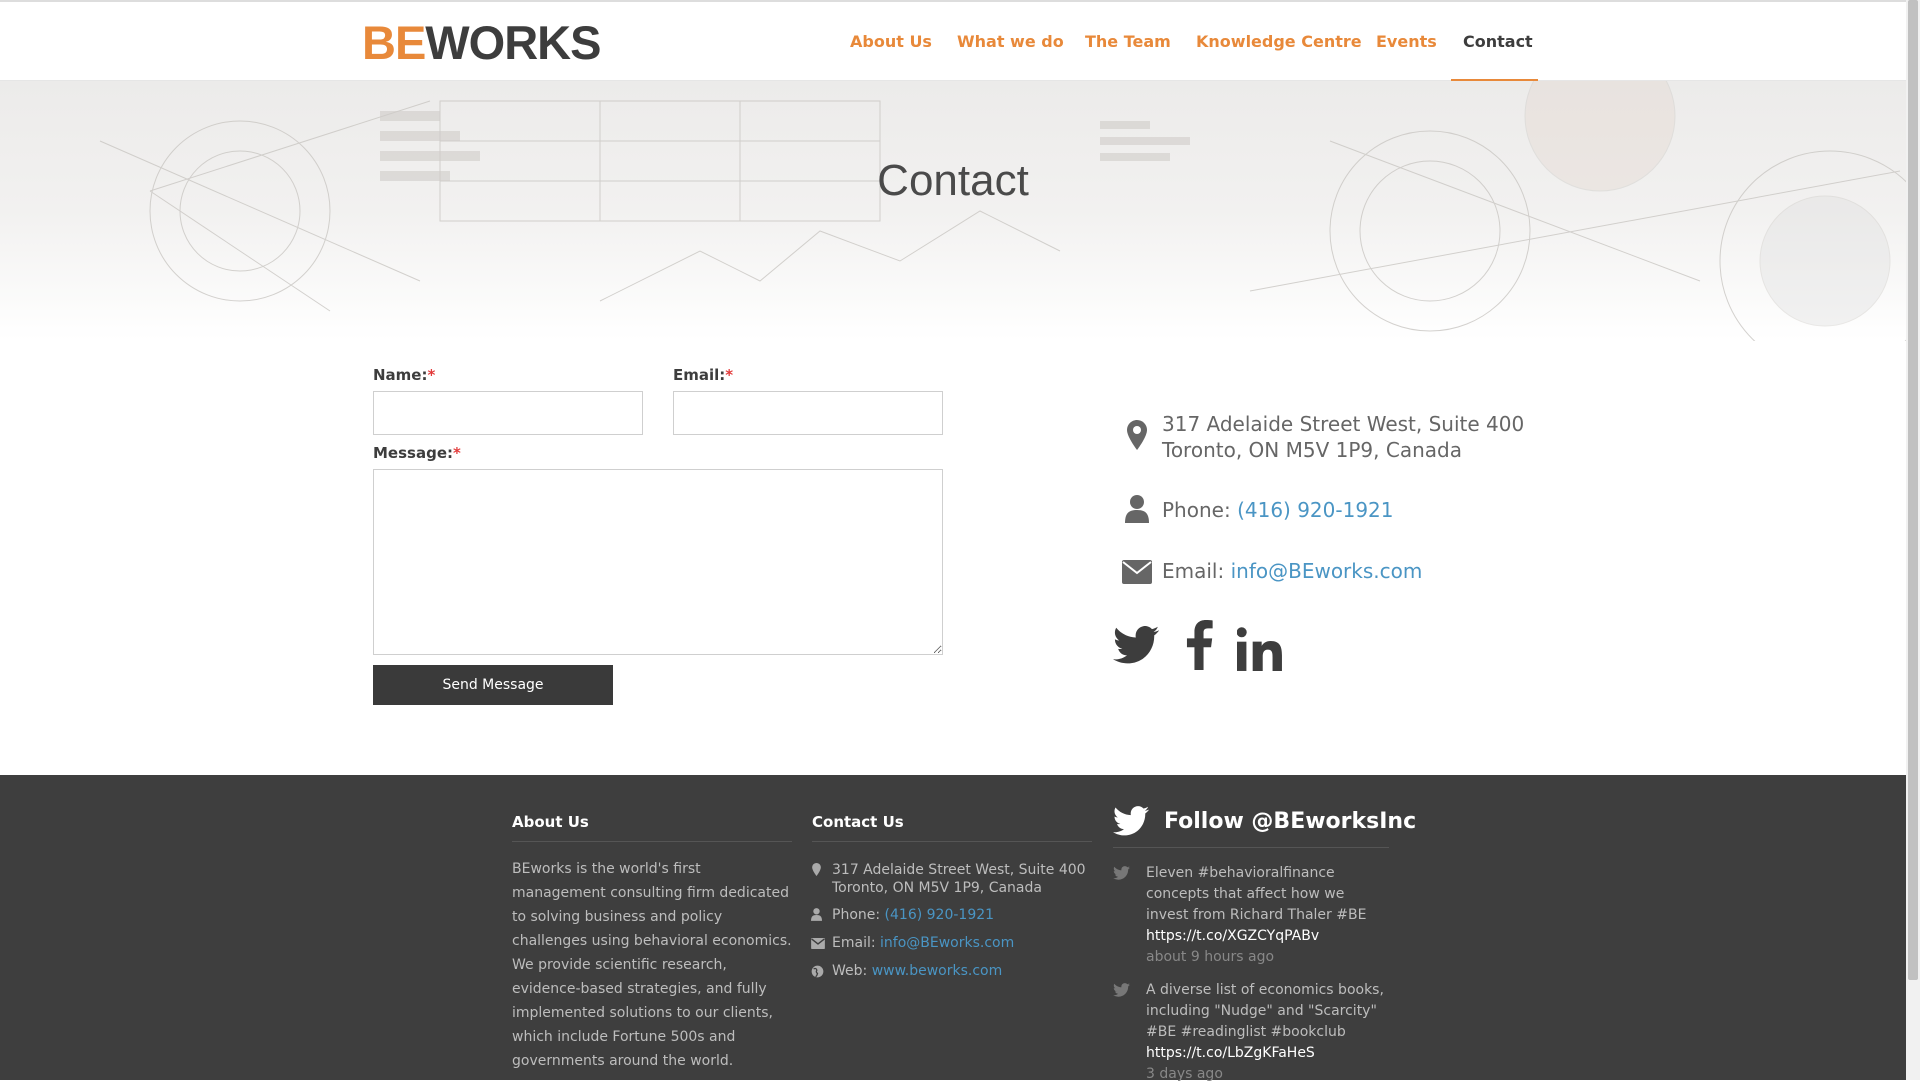  I want to click on footer-web-label: Web:, so click(850, 971).